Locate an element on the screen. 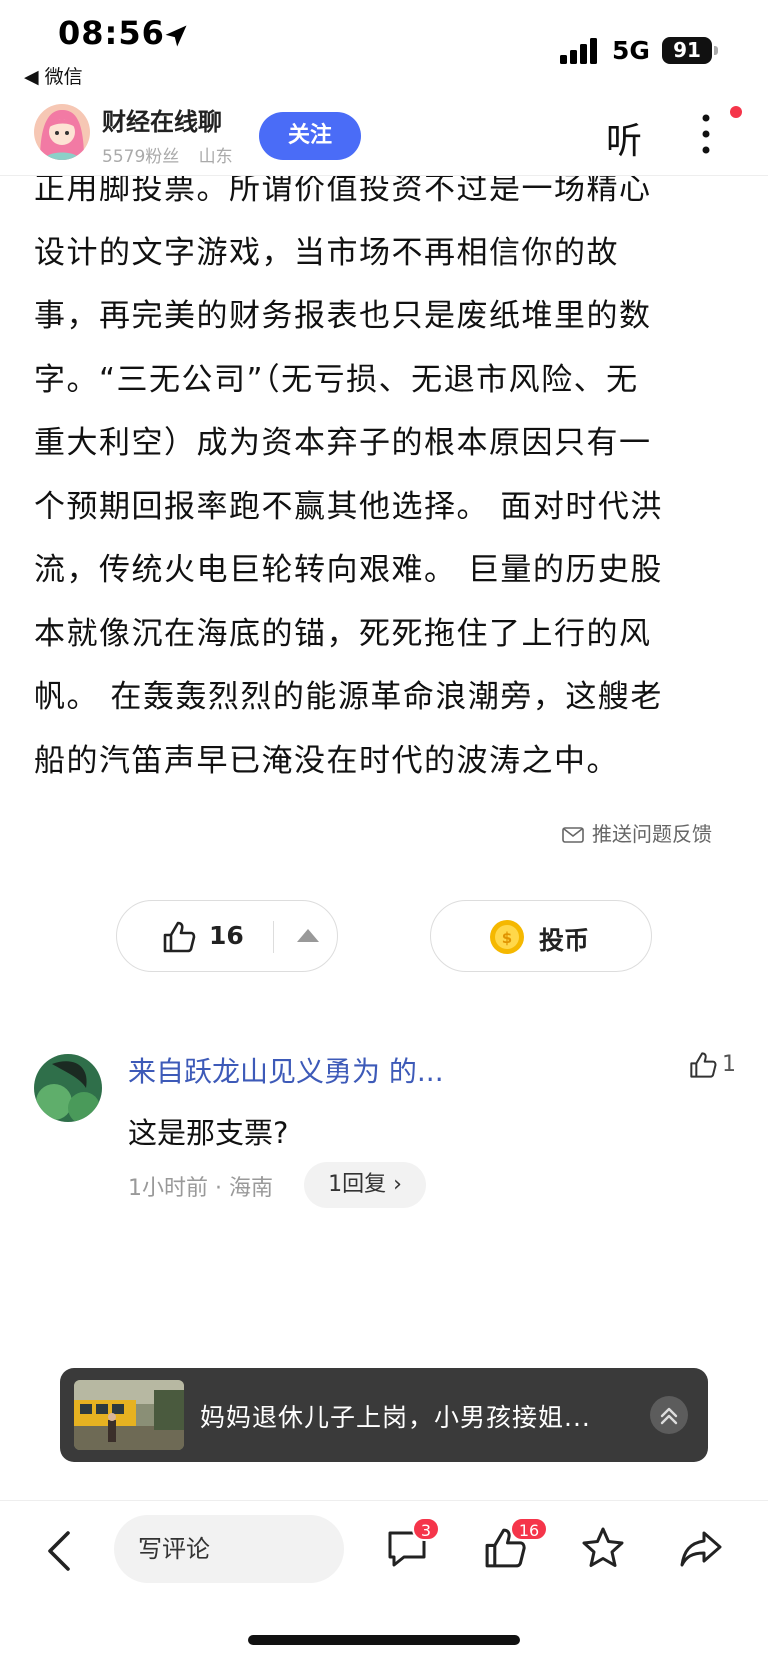  coin-button: $ 投币 is located at coordinates (541, 936).